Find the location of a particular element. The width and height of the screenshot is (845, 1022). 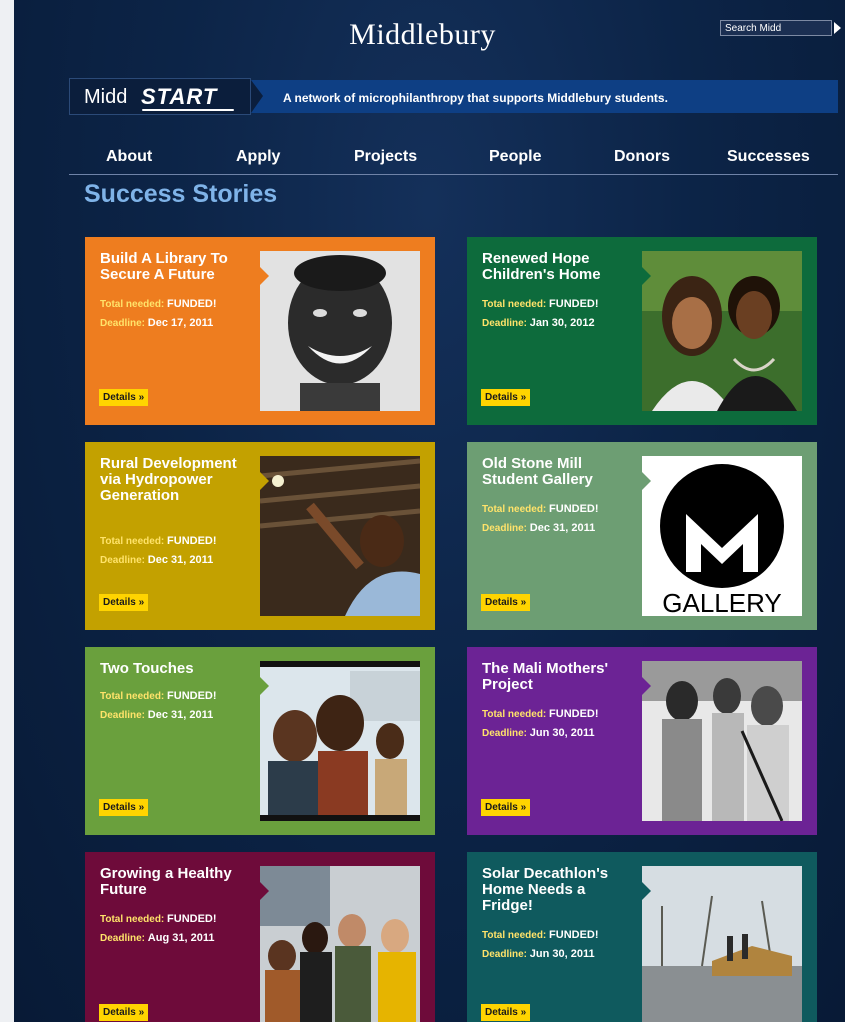

logo-midd-text: Midd is located at coordinates (106, 97).